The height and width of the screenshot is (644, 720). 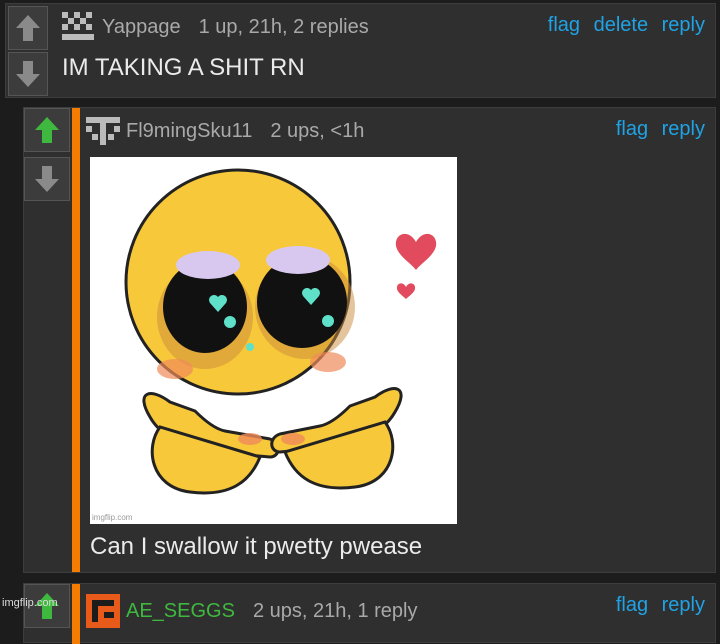 I want to click on comment-meta: 2 ups, 21h, 1 reply, so click(x=335, y=610).